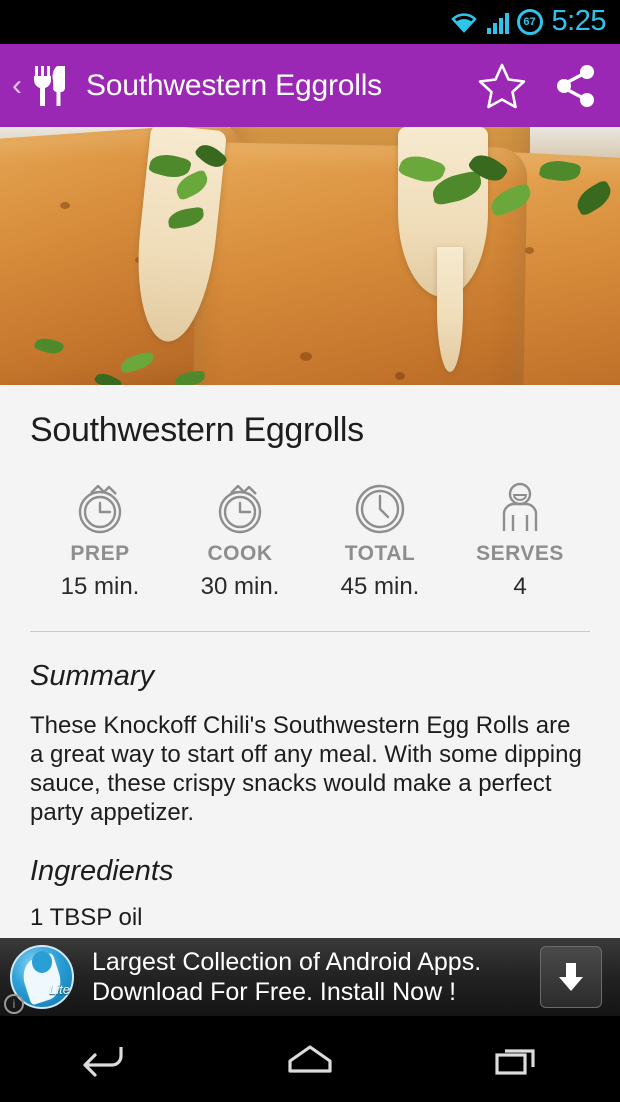  I want to click on meta-value: 4, so click(520, 586).